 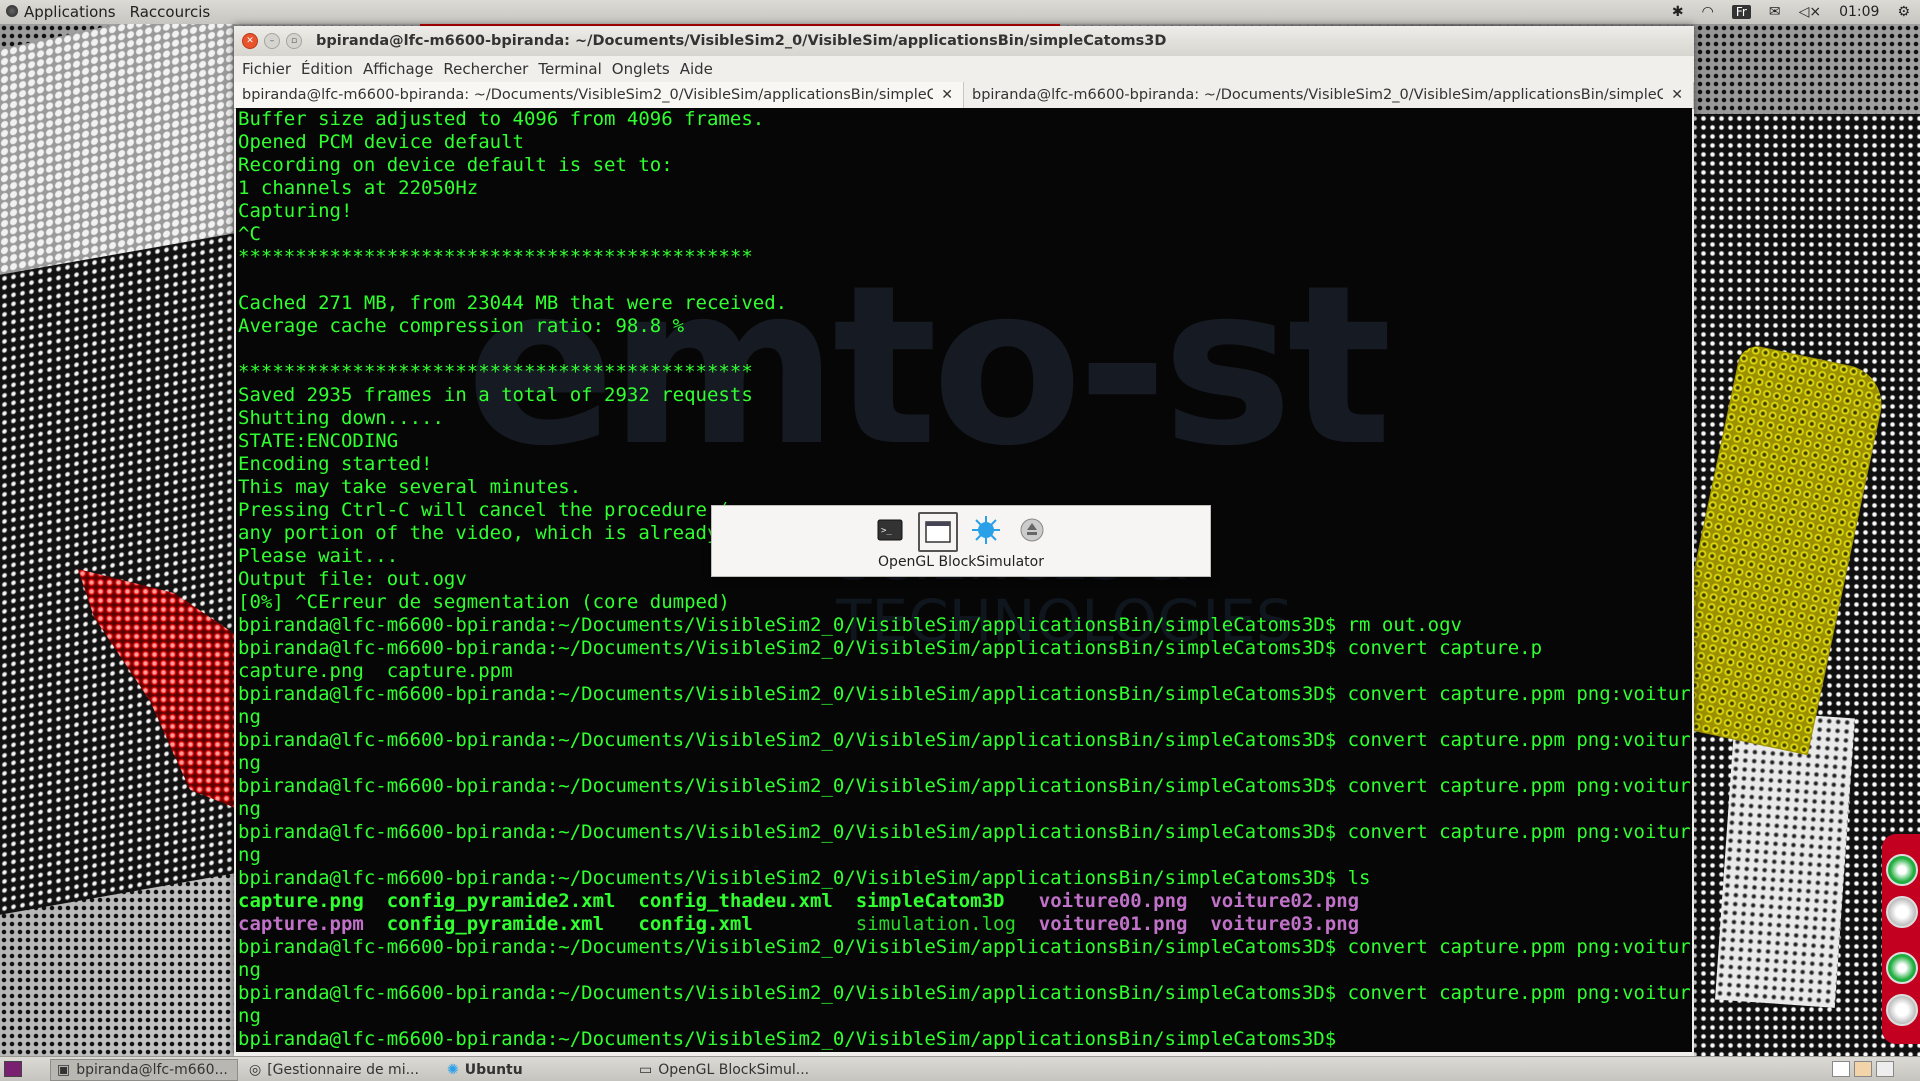 I want to click on splash-icon: ✺, so click(x=453, y=1070).